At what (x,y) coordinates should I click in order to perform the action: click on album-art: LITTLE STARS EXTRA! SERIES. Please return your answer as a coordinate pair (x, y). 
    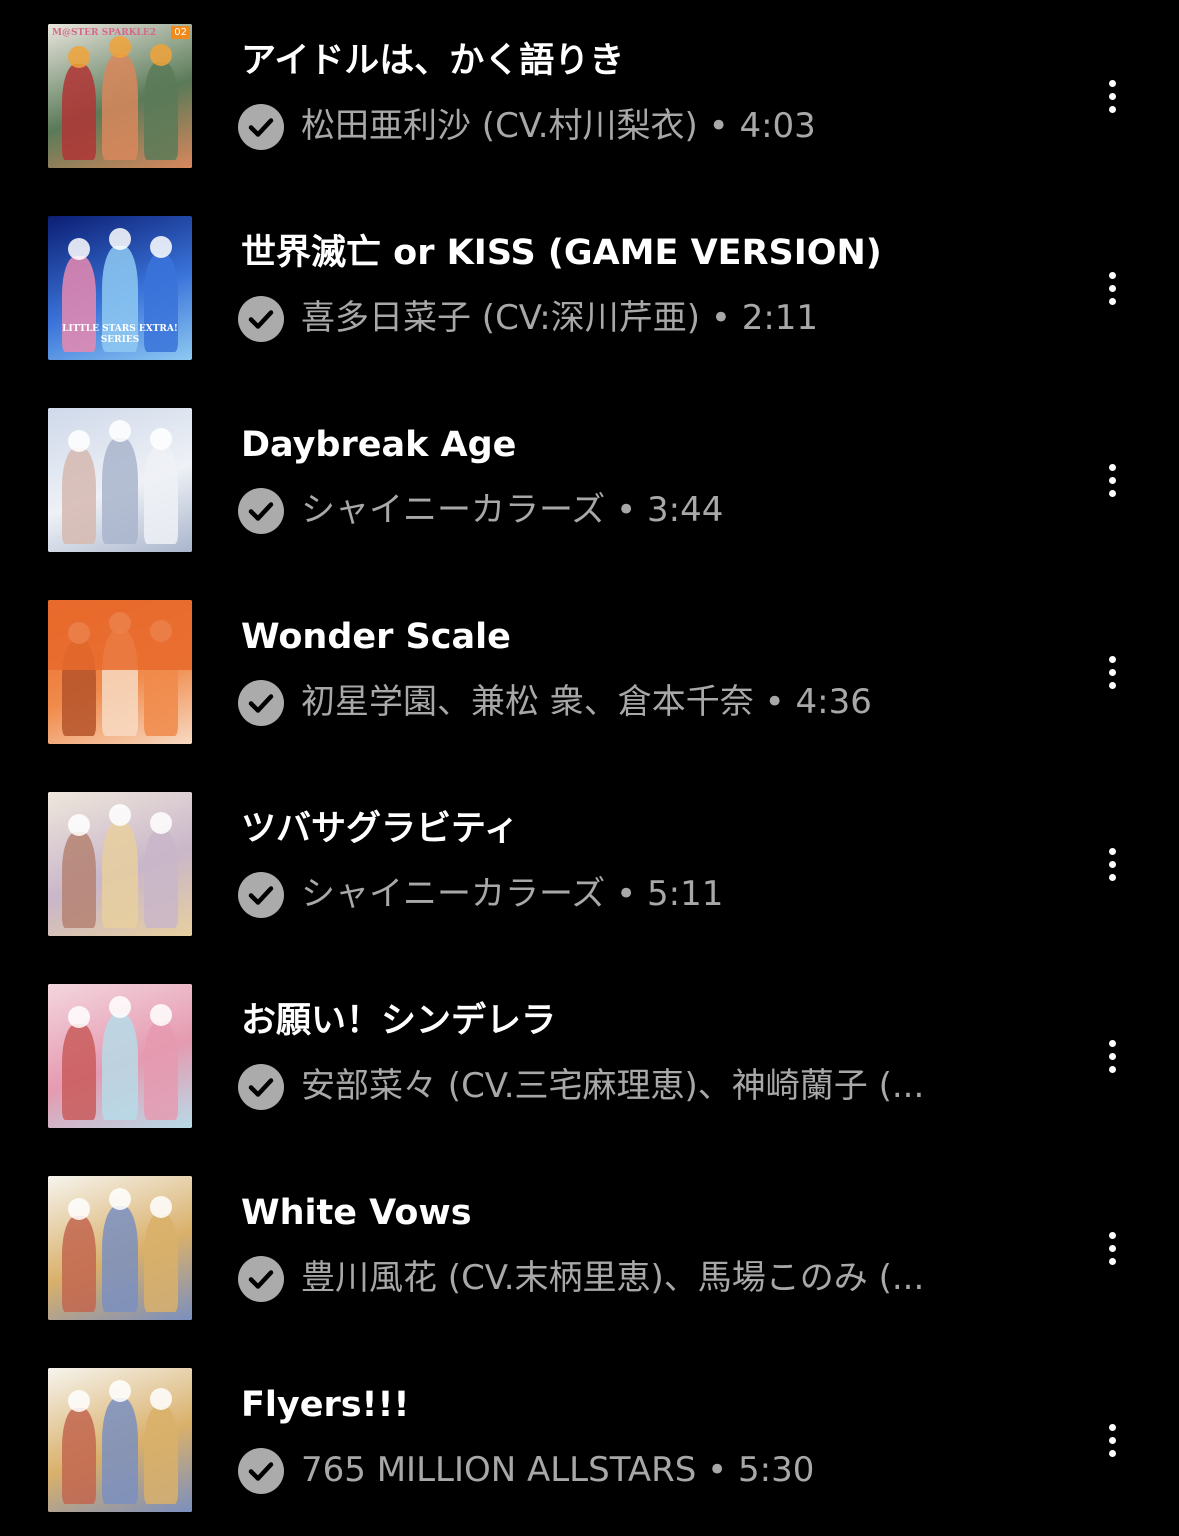
    Looking at the image, I should click on (120, 288).